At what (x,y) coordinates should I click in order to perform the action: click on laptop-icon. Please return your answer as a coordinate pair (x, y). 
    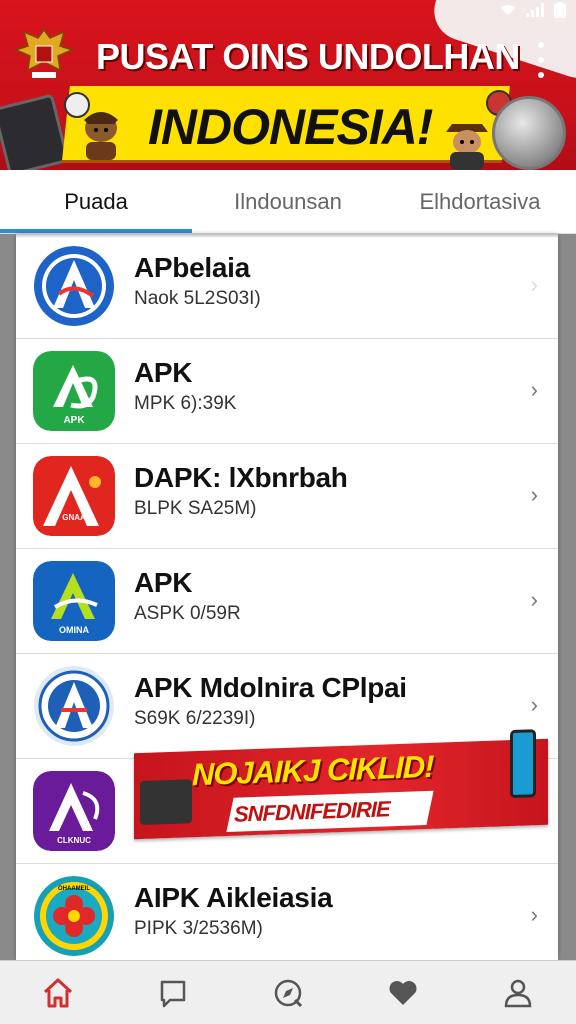
    Looking at the image, I should click on (166, 802).